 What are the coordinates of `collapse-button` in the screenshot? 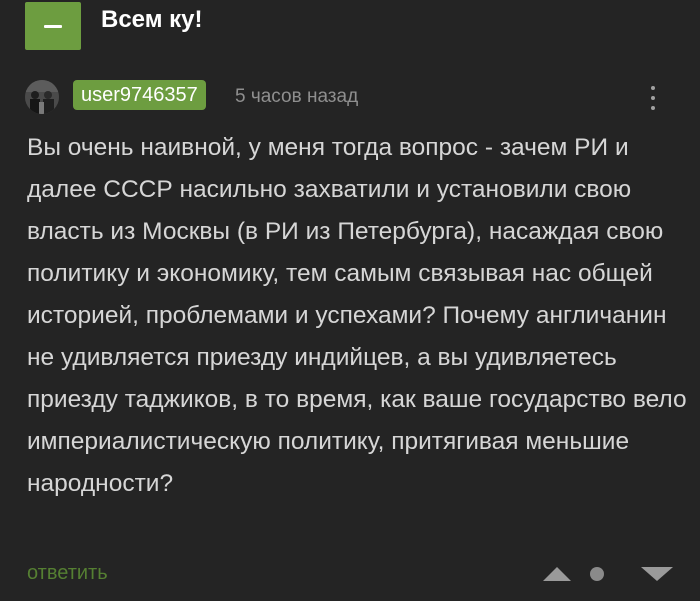 It's located at (53, 26).